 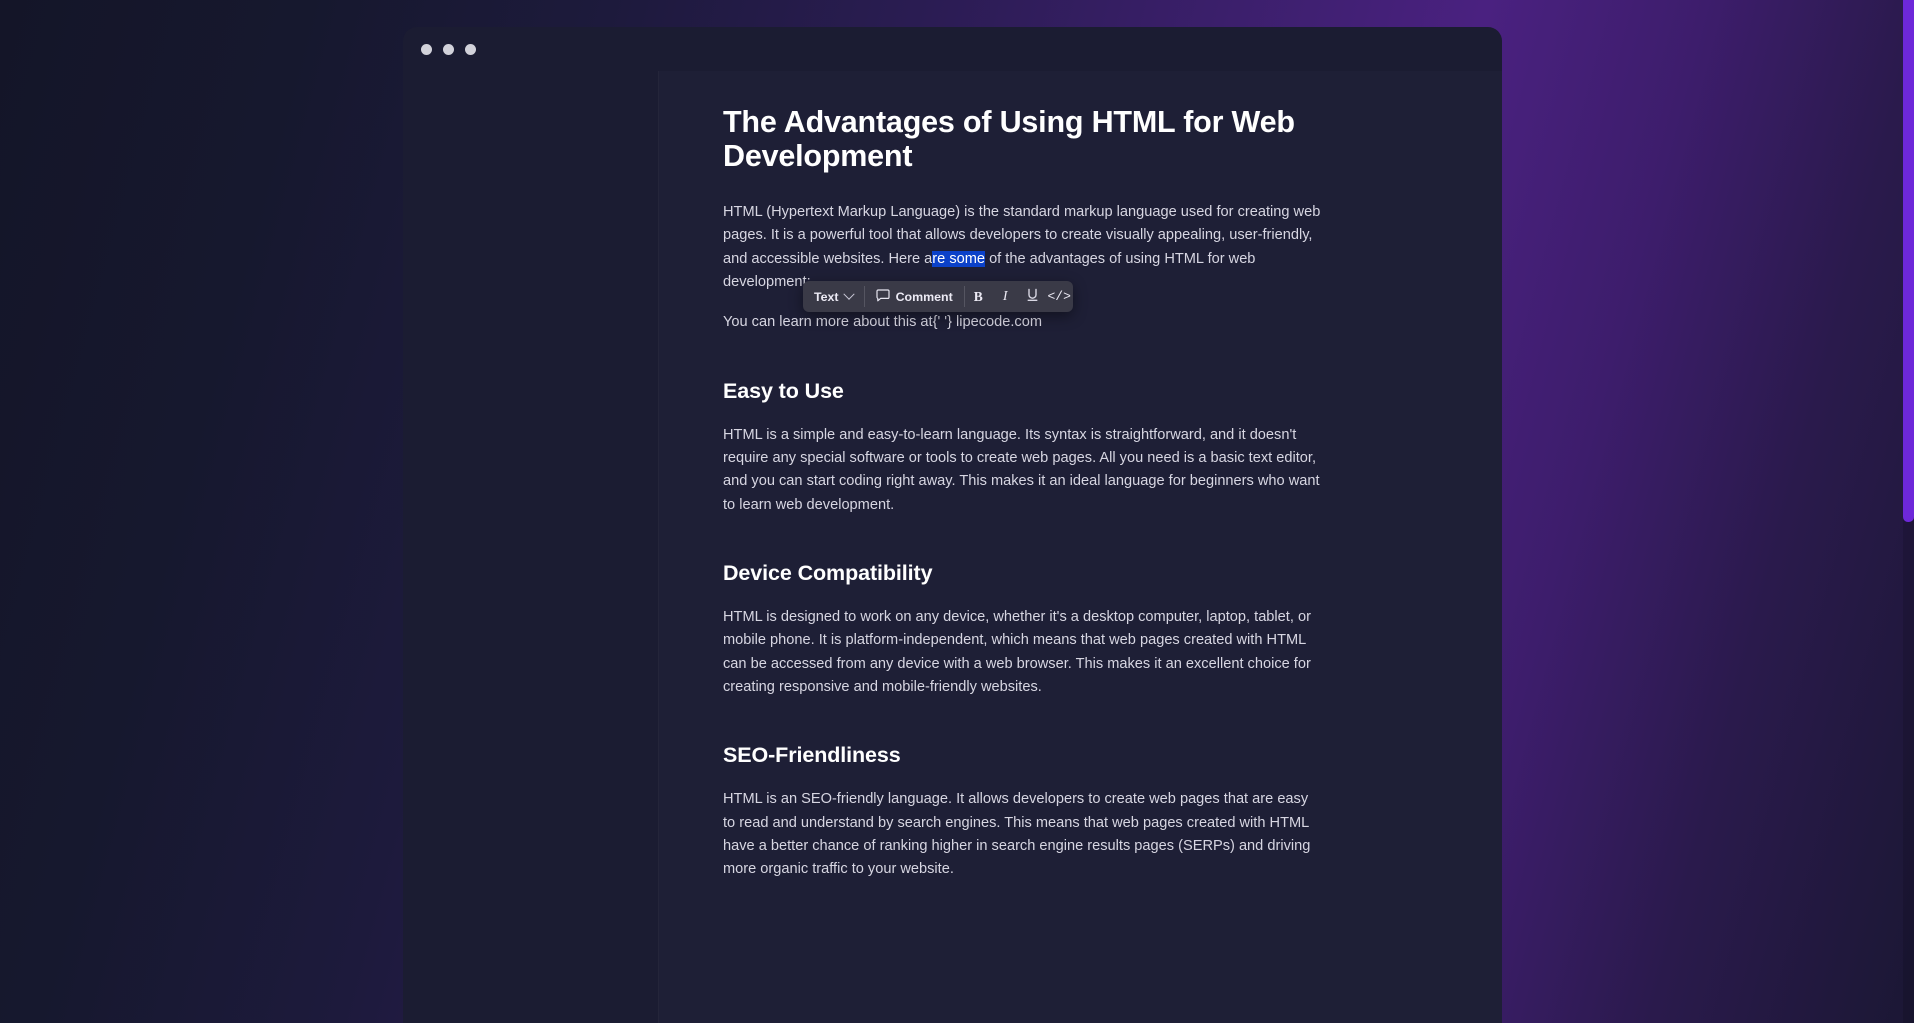 I want to click on underline-button, so click(x=1032, y=296).